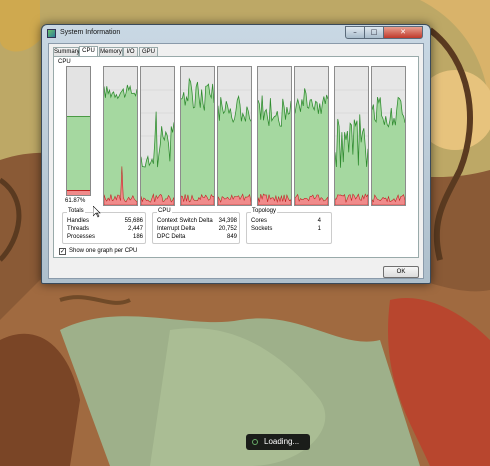  I want to click on topology-row: Sockets 1, so click(286, 230).